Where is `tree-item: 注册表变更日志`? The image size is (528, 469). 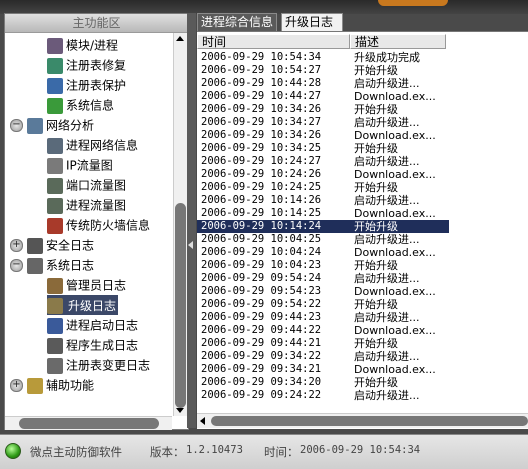
tree-item: 注册表变更日志 is located at coordinates (98, 365).